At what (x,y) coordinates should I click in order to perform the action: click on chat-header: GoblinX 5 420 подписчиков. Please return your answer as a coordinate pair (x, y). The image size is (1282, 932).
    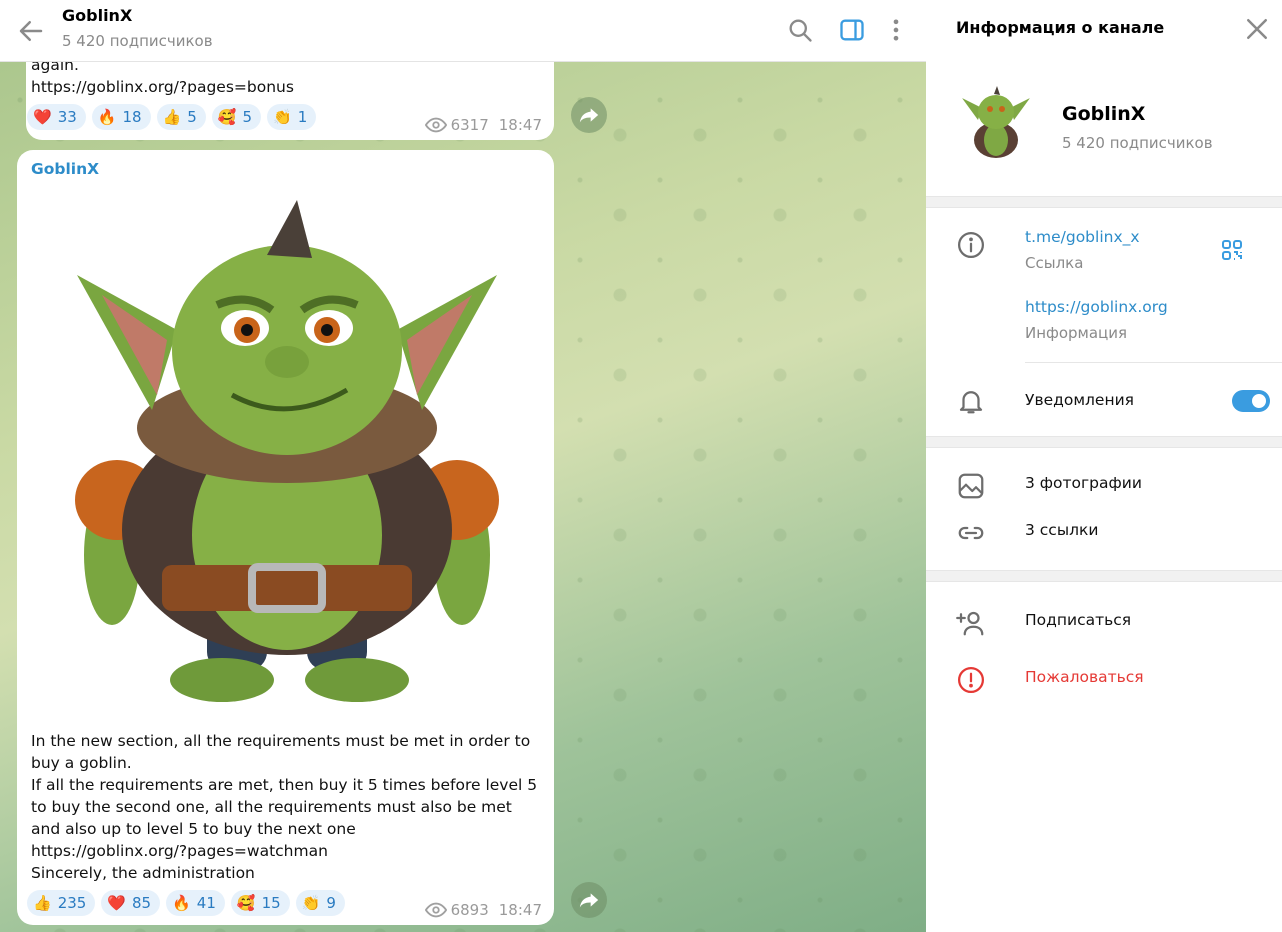
    Looking at the image, I should click on (463, 31).